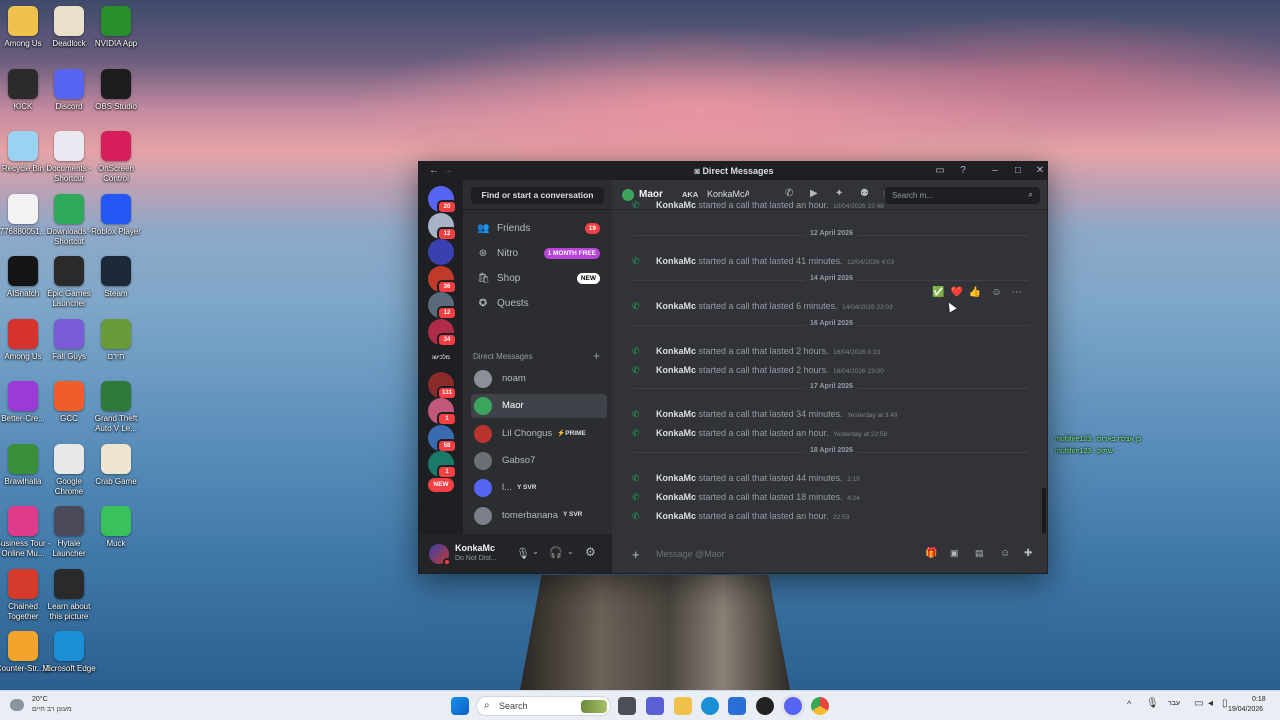 The image size is (1280, 720). What do you see at coordinates (956, 292) in the screenshot?
I see `heart-reaction-icon: ❤️` at bounding box center [956, 292].